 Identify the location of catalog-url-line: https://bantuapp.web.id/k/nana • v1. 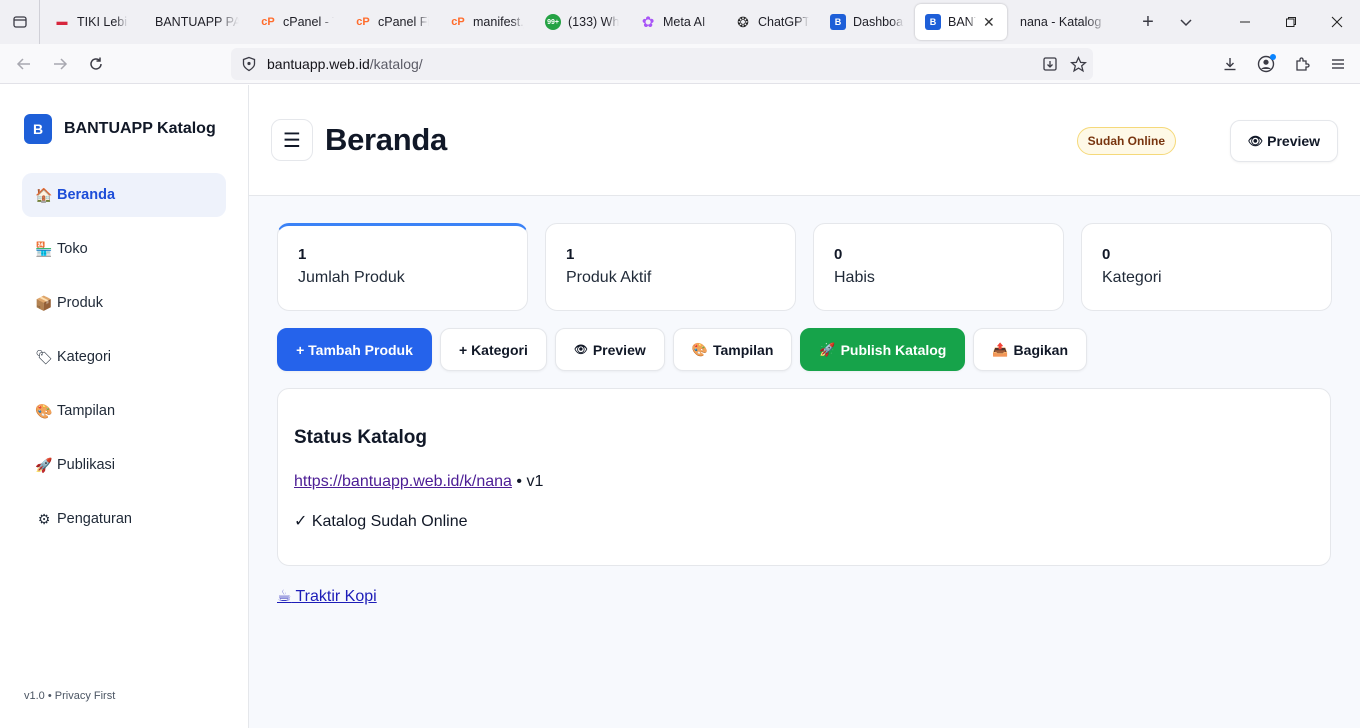
(804, 482).